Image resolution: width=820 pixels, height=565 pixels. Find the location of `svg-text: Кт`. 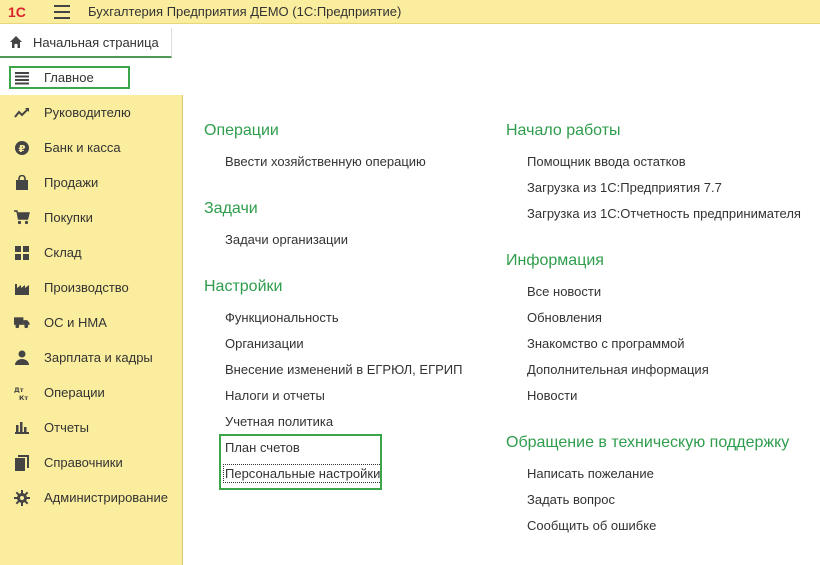

svg-text: Кт is located at coordinates (23, 397).